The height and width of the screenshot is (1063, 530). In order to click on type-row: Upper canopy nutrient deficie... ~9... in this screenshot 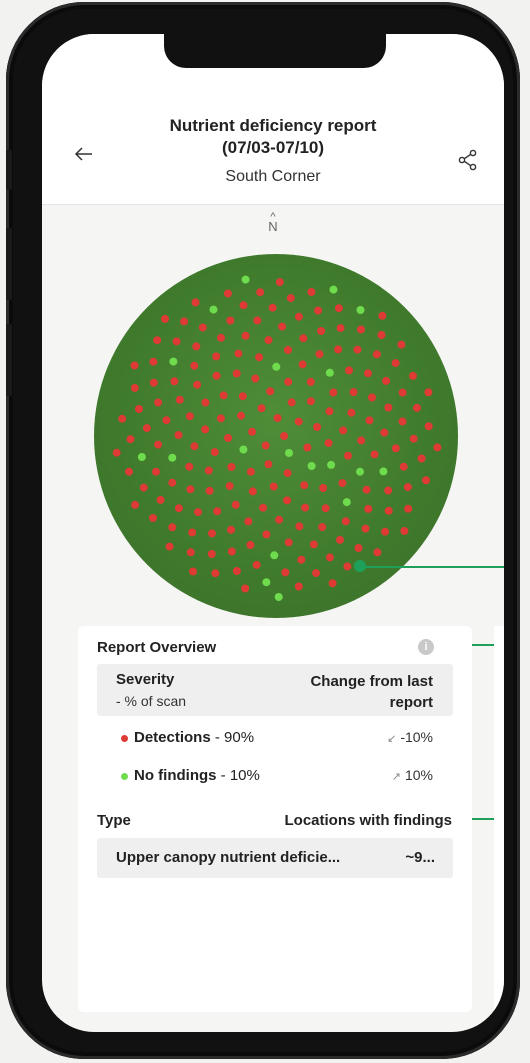, I will do `click(275, 858)`.